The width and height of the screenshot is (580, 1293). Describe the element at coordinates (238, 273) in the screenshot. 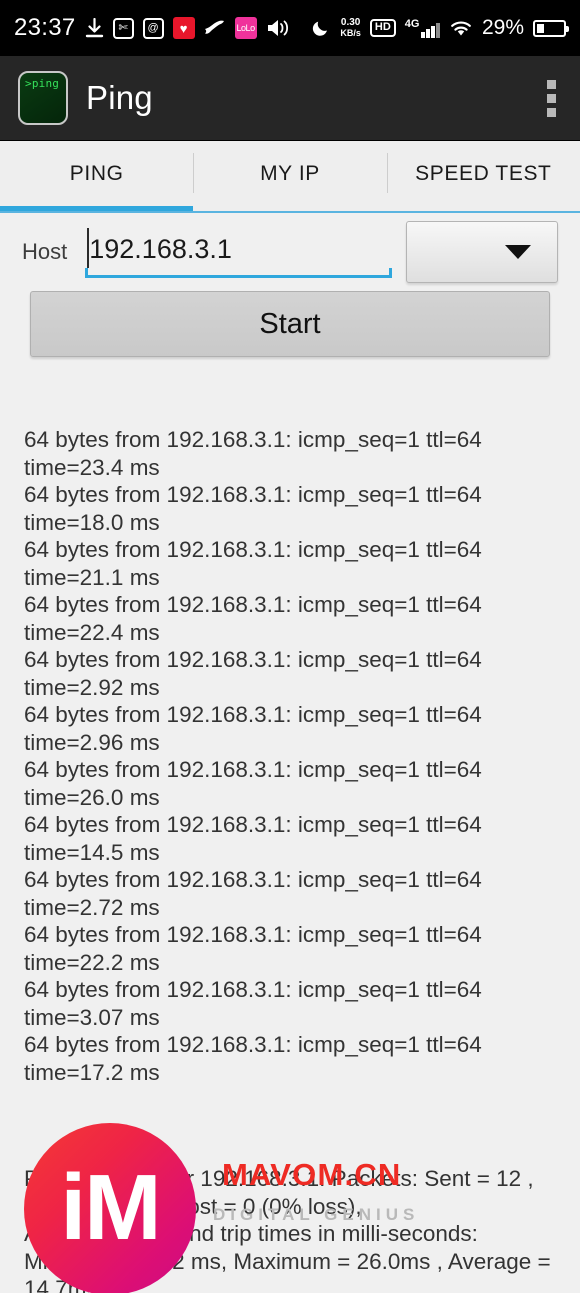

I see `host-input-underline` at that location.